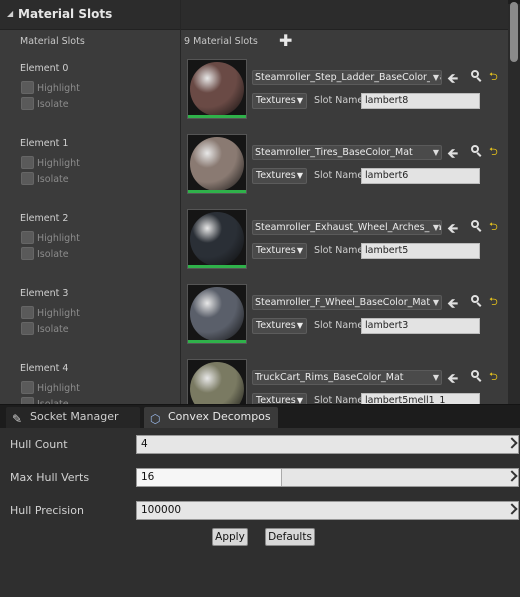 The image size is (520, 597). I want to click on tab-label: Socket Manager, so click(74, 416).